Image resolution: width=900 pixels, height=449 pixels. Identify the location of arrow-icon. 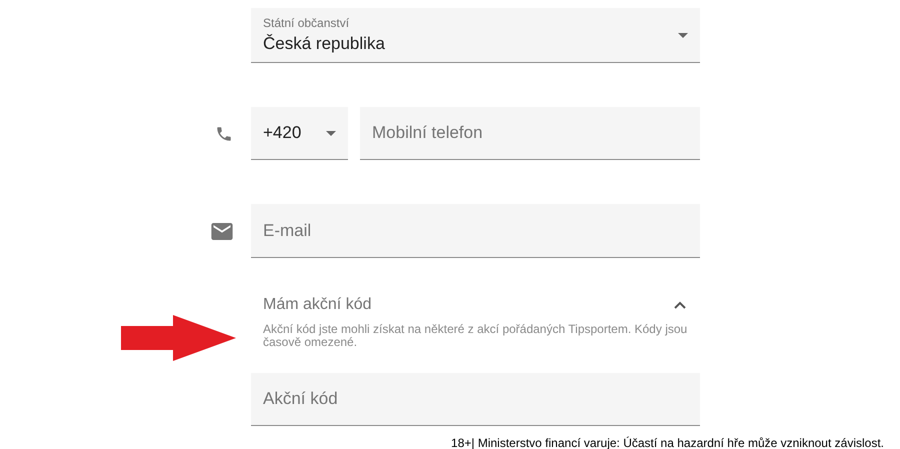
(178, 338).